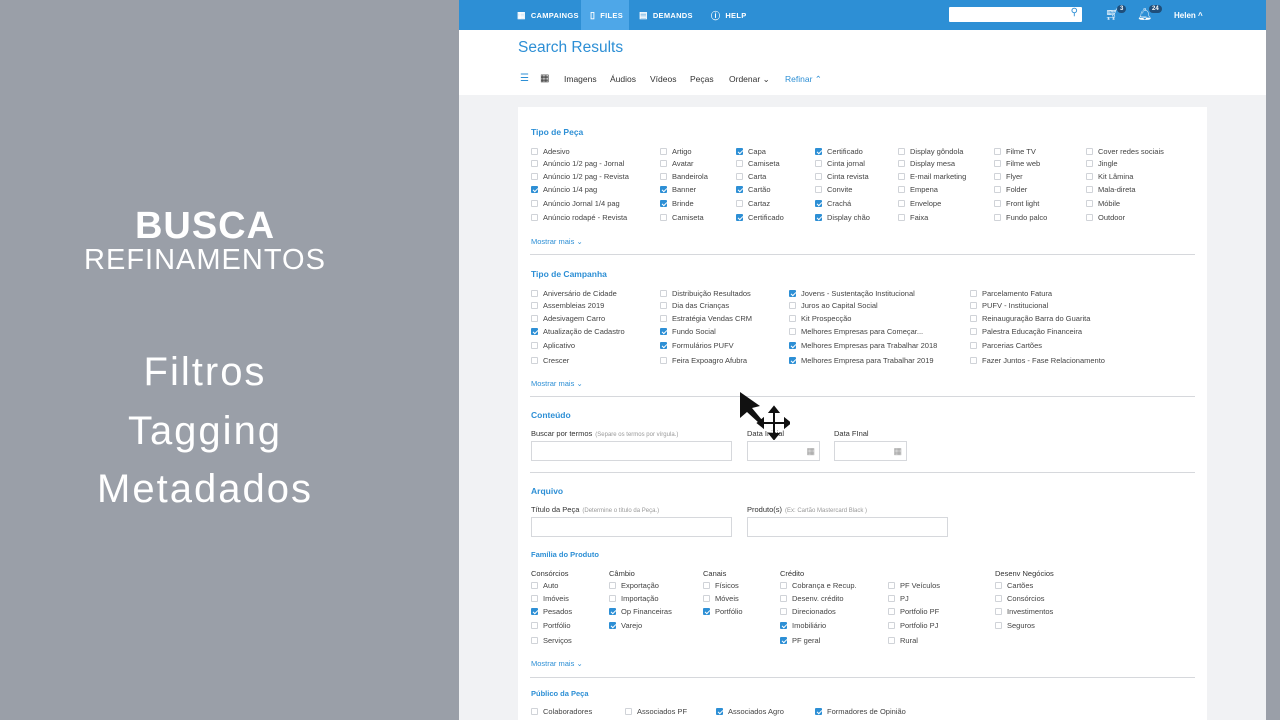  I want to click on notifications-button: 🔔︎ 24, so click(1149, 13).